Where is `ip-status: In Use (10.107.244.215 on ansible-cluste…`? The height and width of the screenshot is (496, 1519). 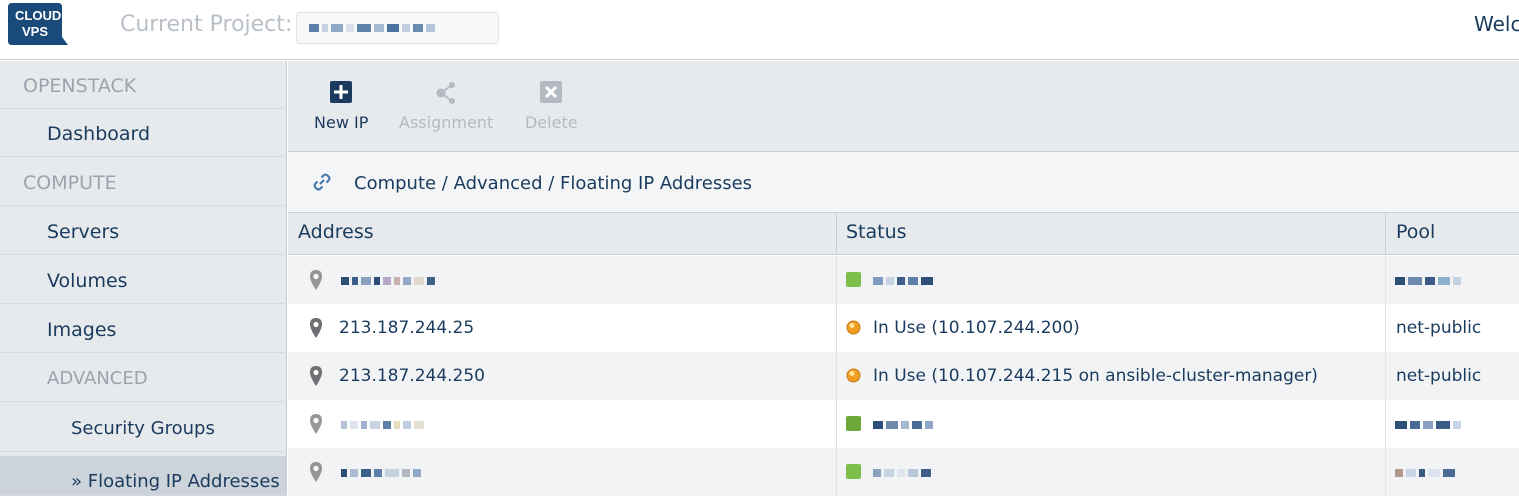
ip-status: In Use (10.107.244.215 on ansible-cluste… is located at coordinates (1095, 376).